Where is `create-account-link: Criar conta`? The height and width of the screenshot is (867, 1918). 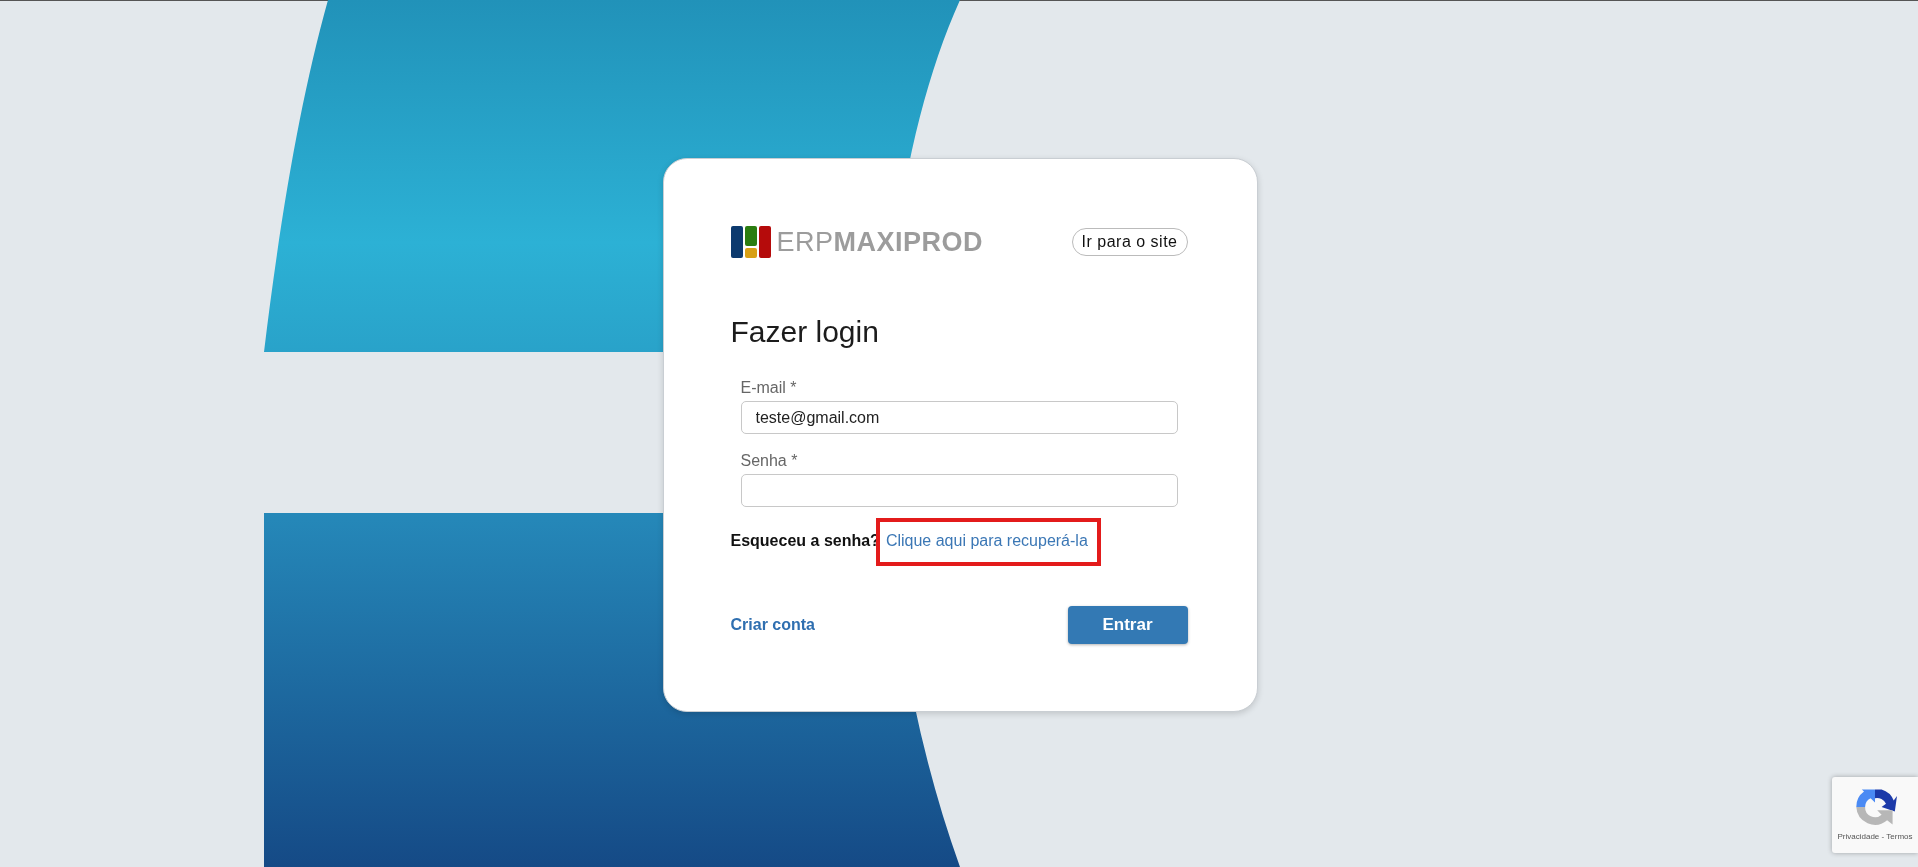
create-account-link: Criar conta is located at coordinates (772, 625).